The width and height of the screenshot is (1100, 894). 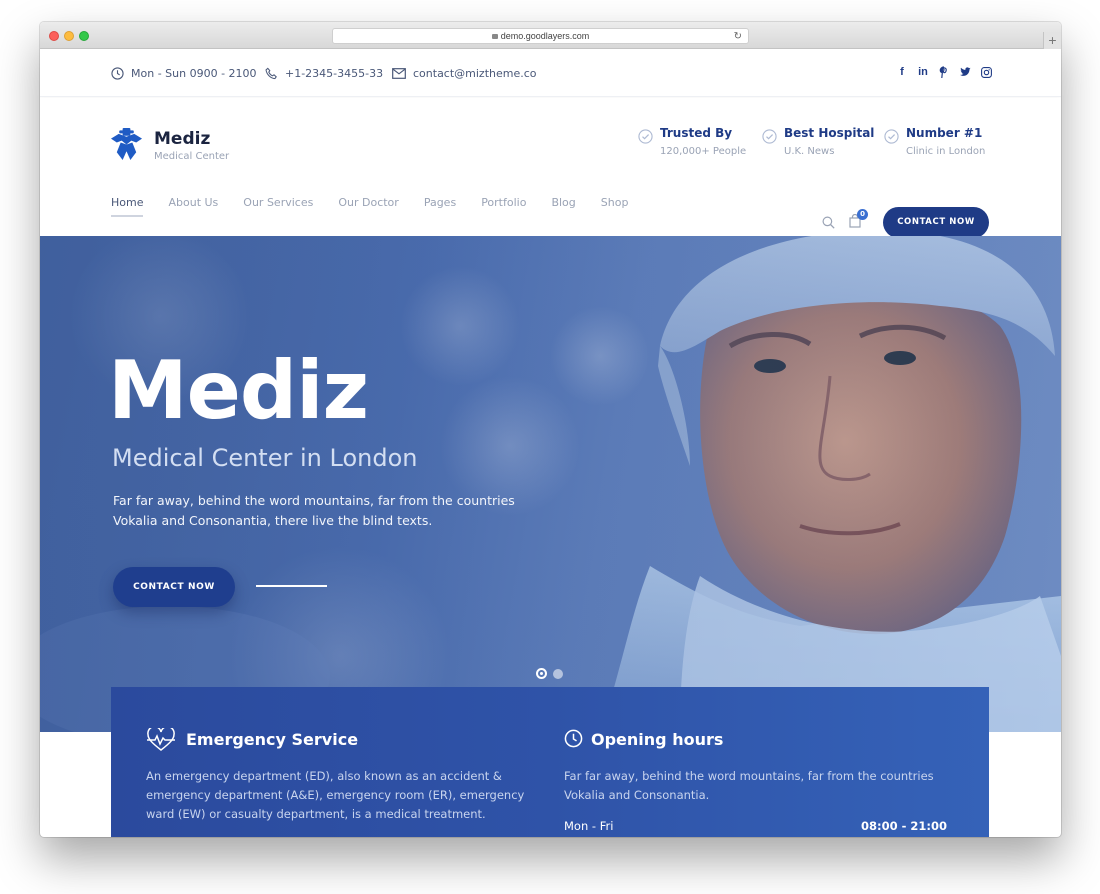 I want to click on hours-day: Mon - Fri, so click(x=589, y=826).